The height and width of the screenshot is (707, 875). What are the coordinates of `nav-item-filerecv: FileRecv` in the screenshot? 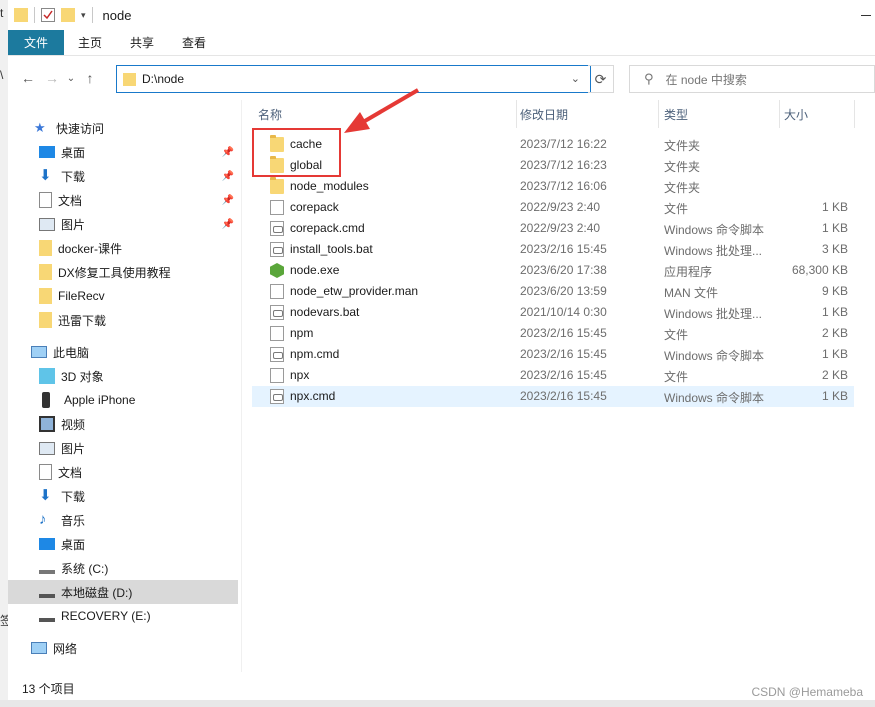 It's located at (123, 296).